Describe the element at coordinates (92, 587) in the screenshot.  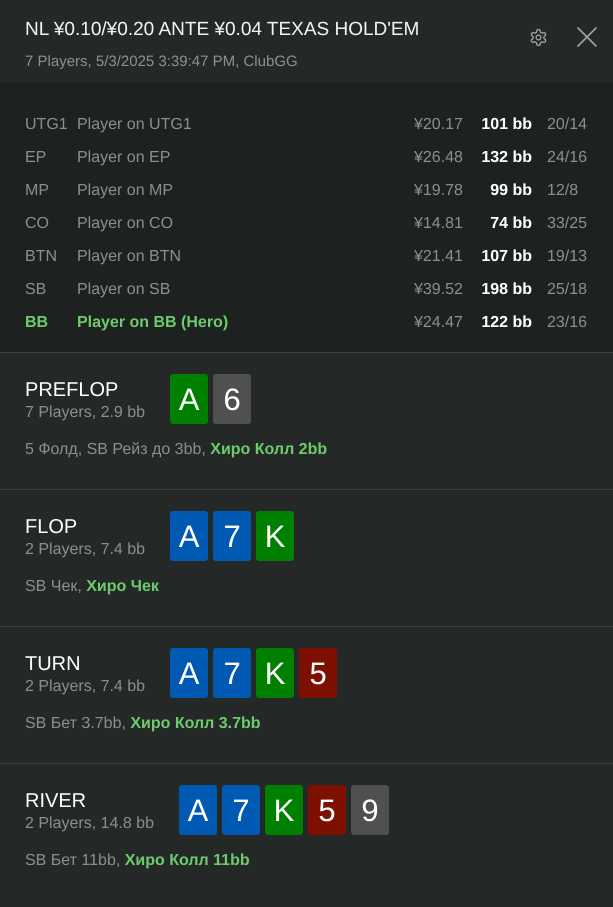
I see `action-summary: SB Чек, Хиро Чек` at that location.